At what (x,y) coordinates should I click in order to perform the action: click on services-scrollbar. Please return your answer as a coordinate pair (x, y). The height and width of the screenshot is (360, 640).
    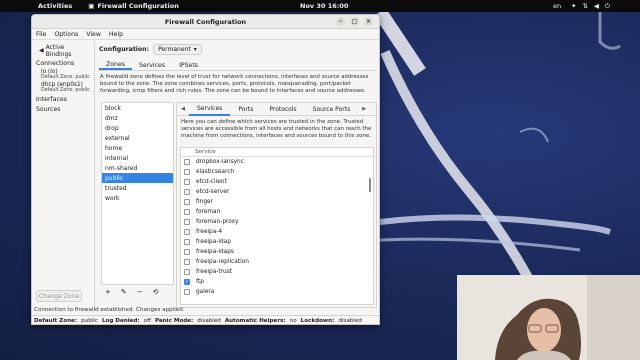
    Looking at the image, I should click on (370, 185).